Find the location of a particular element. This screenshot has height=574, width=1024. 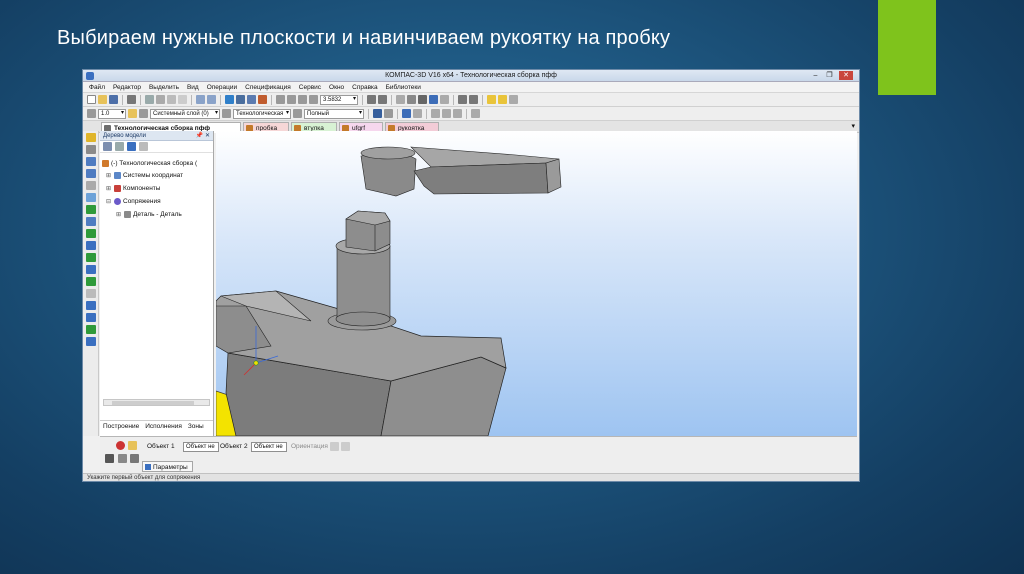

tab-zones: Зоны is located at coordinates (196, 426).